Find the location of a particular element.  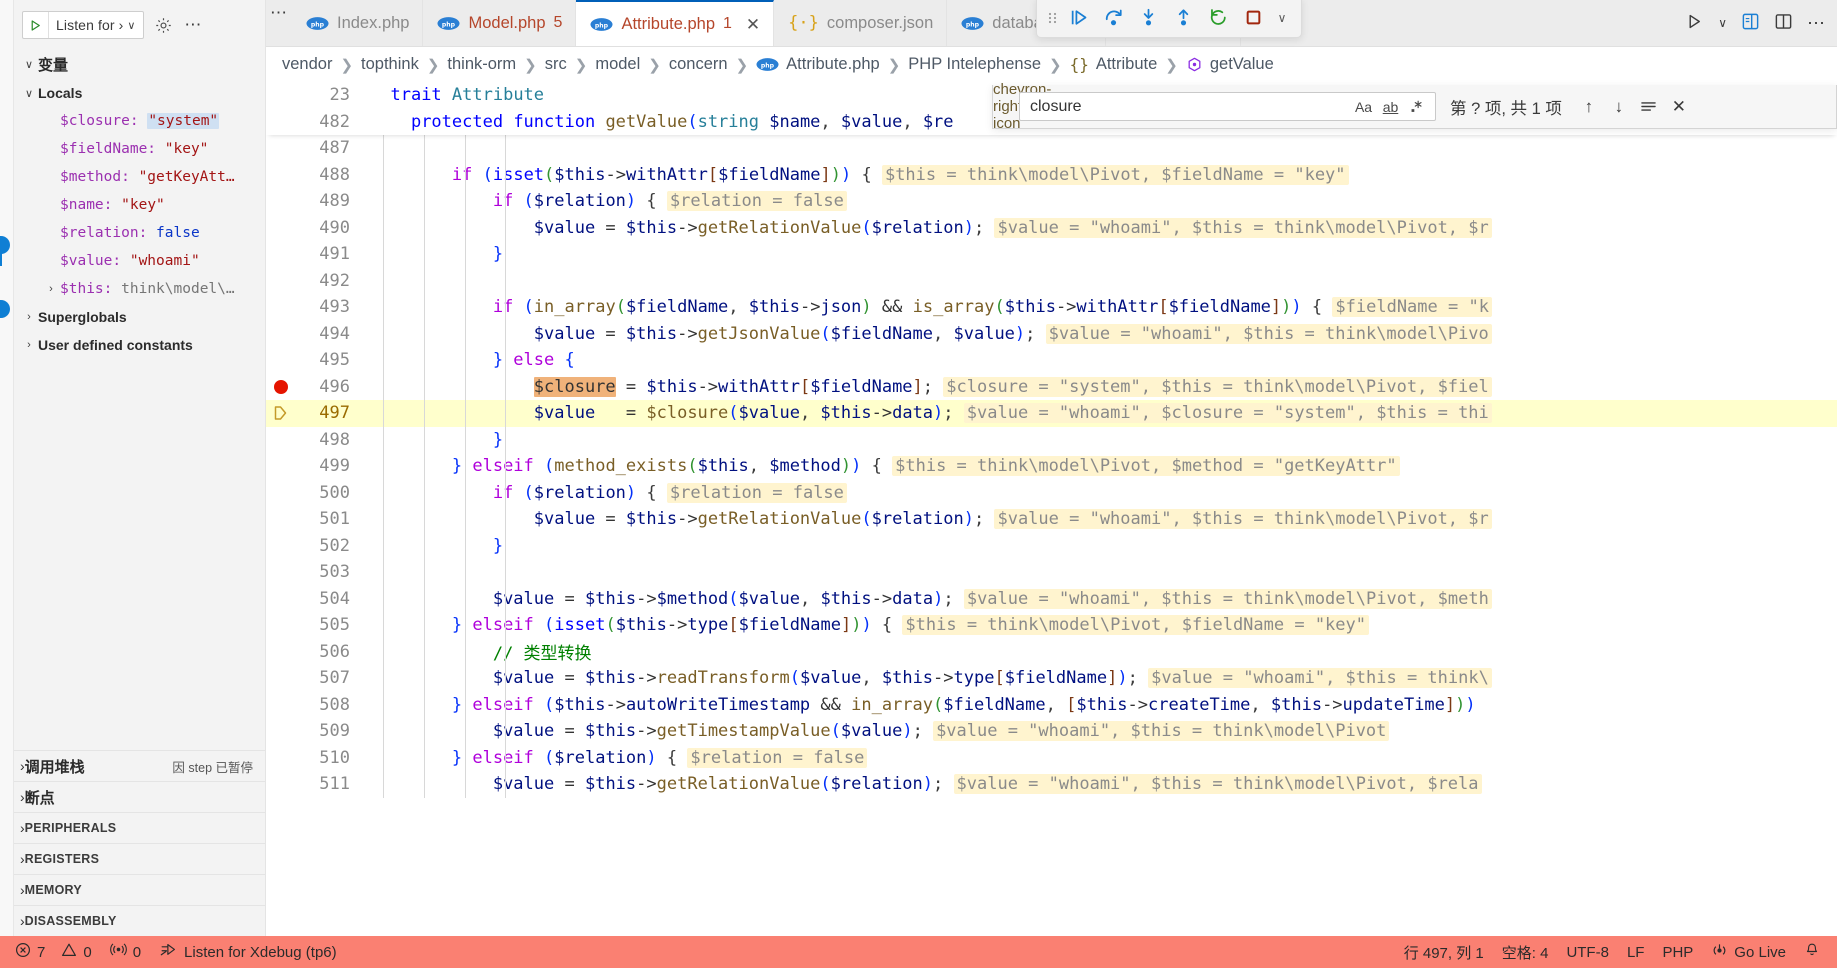

breadcrumb-item: Attribute is located at coordinates (1126, 64).